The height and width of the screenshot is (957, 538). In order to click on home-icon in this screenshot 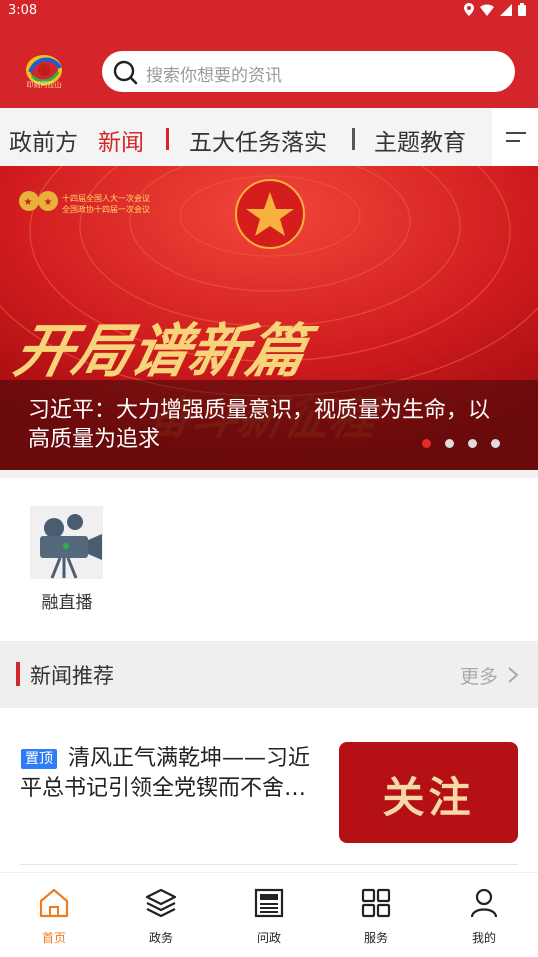, I will do `click(54, 903)`.